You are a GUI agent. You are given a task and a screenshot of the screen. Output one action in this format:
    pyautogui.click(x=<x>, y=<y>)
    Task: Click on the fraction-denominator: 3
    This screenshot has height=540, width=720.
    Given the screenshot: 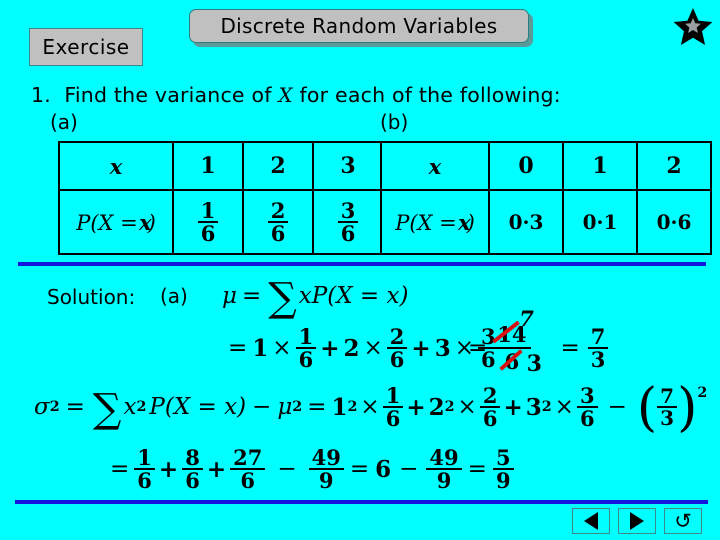 What is the action you would take?
    pyautogui.click(x=667, y=418)
    